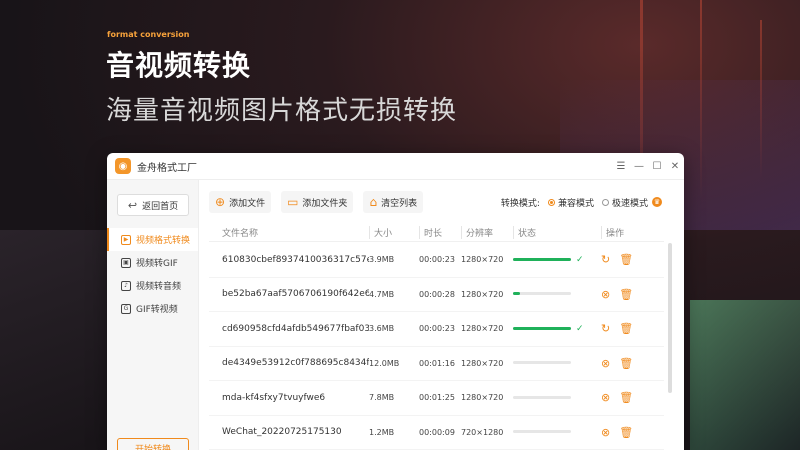 This screenshot has height=450, width=800. I want to click on minimize-icon: —, so click(639, 166).